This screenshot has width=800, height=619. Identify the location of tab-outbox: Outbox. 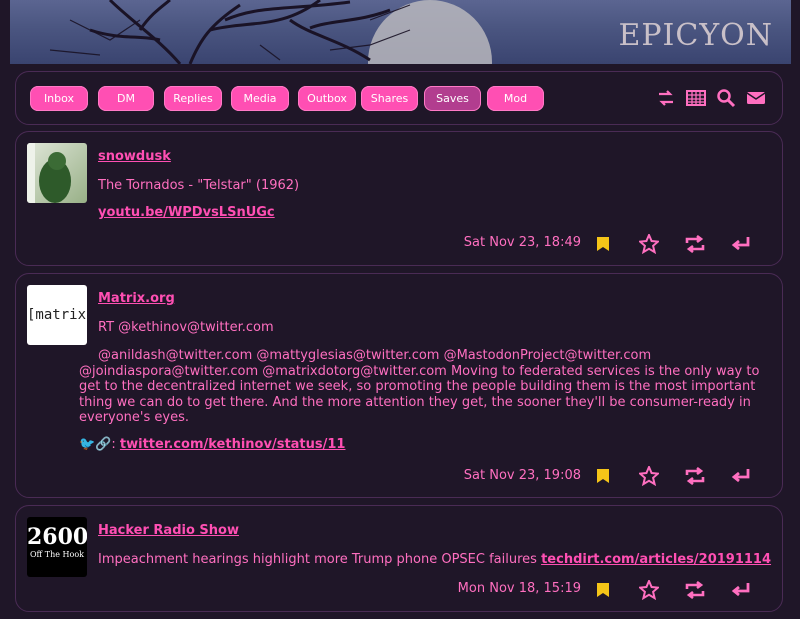
(327, 98).